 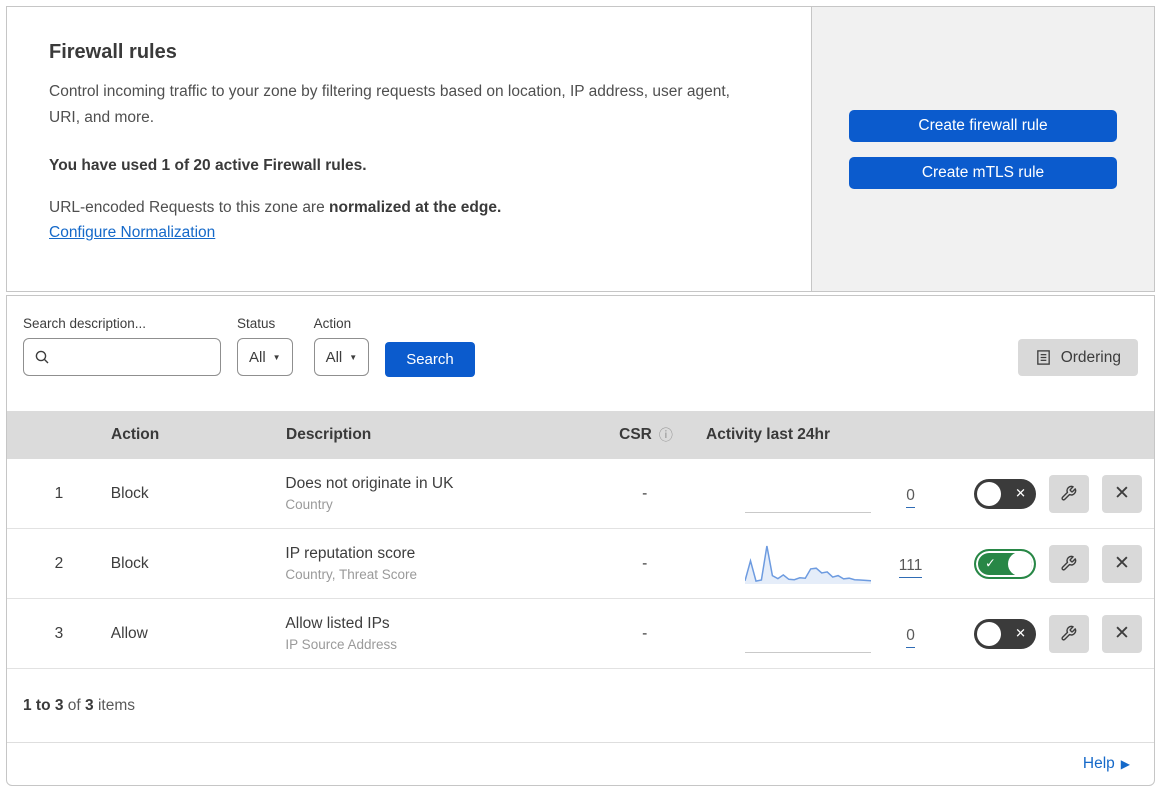 I want to click on pagination-summary: 1 to 3 of 3 items, so click(x=580, y=706).